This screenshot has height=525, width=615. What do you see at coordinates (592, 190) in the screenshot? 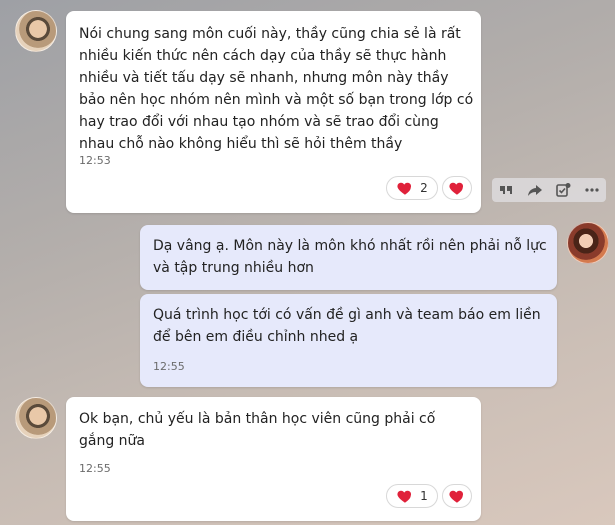
I see `more-icon` at bounding box center [592, 190].